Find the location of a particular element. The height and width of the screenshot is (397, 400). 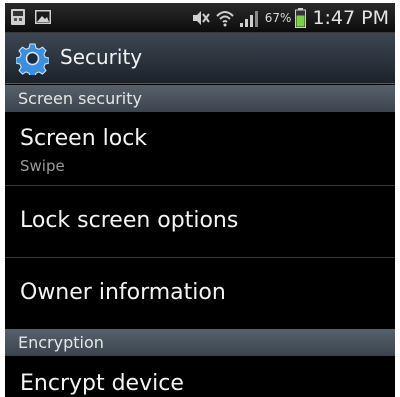

section-header-encryption: Encryption is located at coordinates (200, 342).